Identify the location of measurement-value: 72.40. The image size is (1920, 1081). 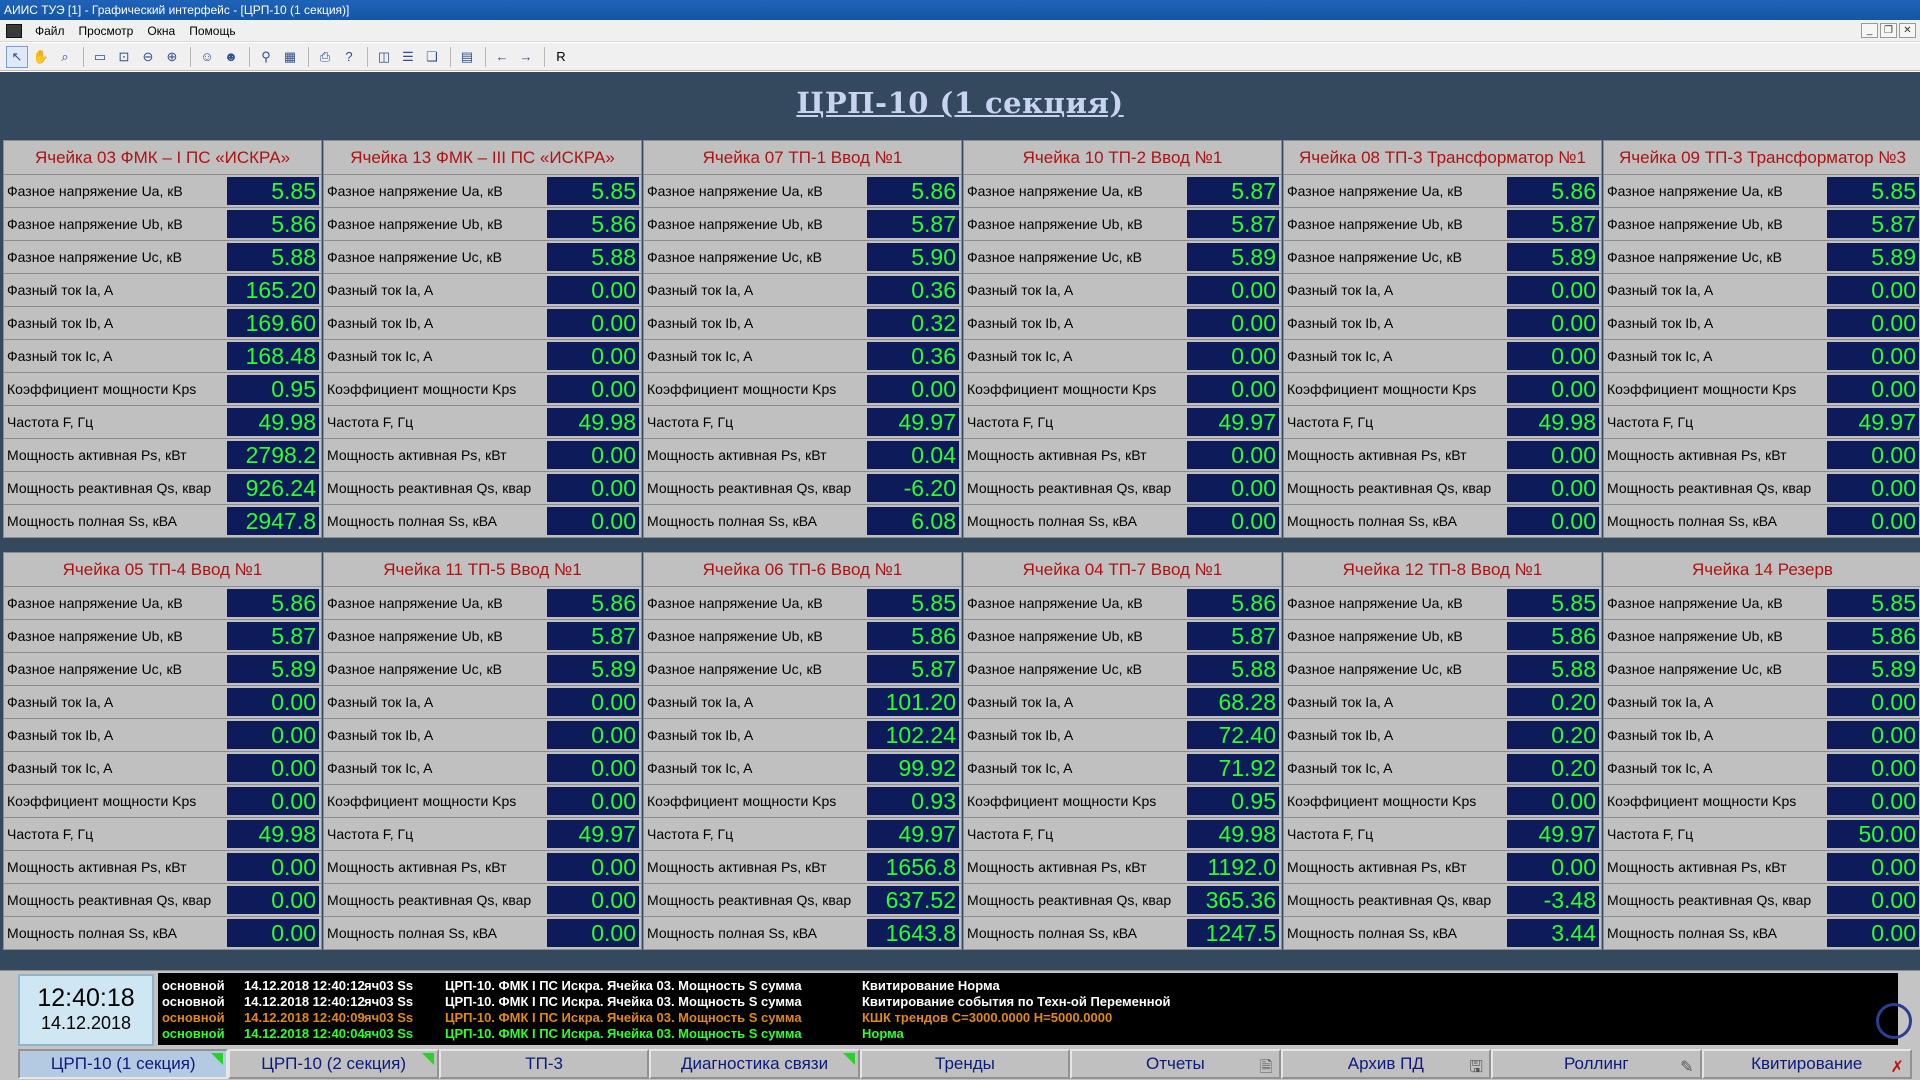
(1233, 735).